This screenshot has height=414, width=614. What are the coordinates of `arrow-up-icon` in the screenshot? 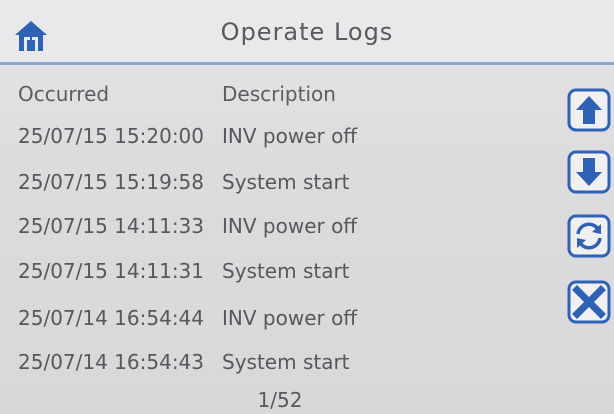 It's located at (589, 110).